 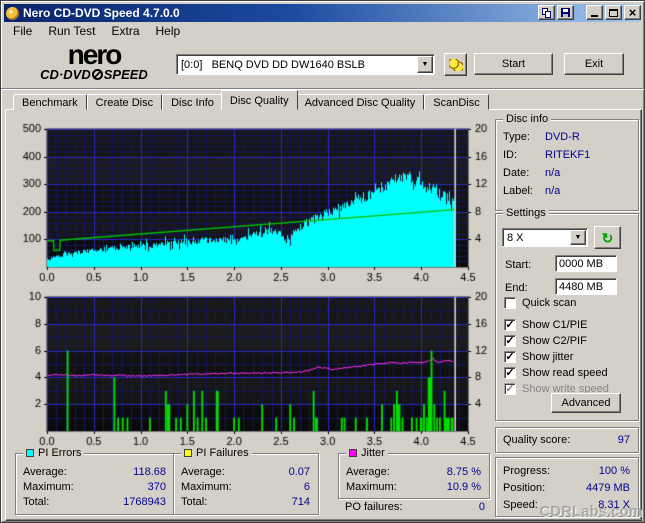 I want to click on disc-label-value: n/a, so click(x=553, y=191).